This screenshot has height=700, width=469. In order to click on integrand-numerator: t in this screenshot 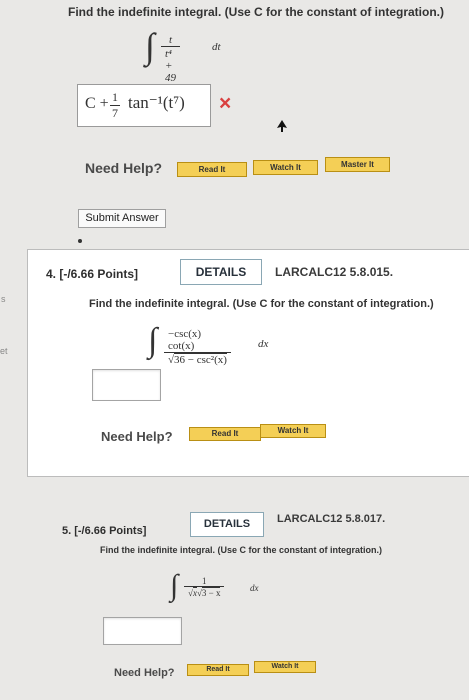, I will do `click(170, 40)`.